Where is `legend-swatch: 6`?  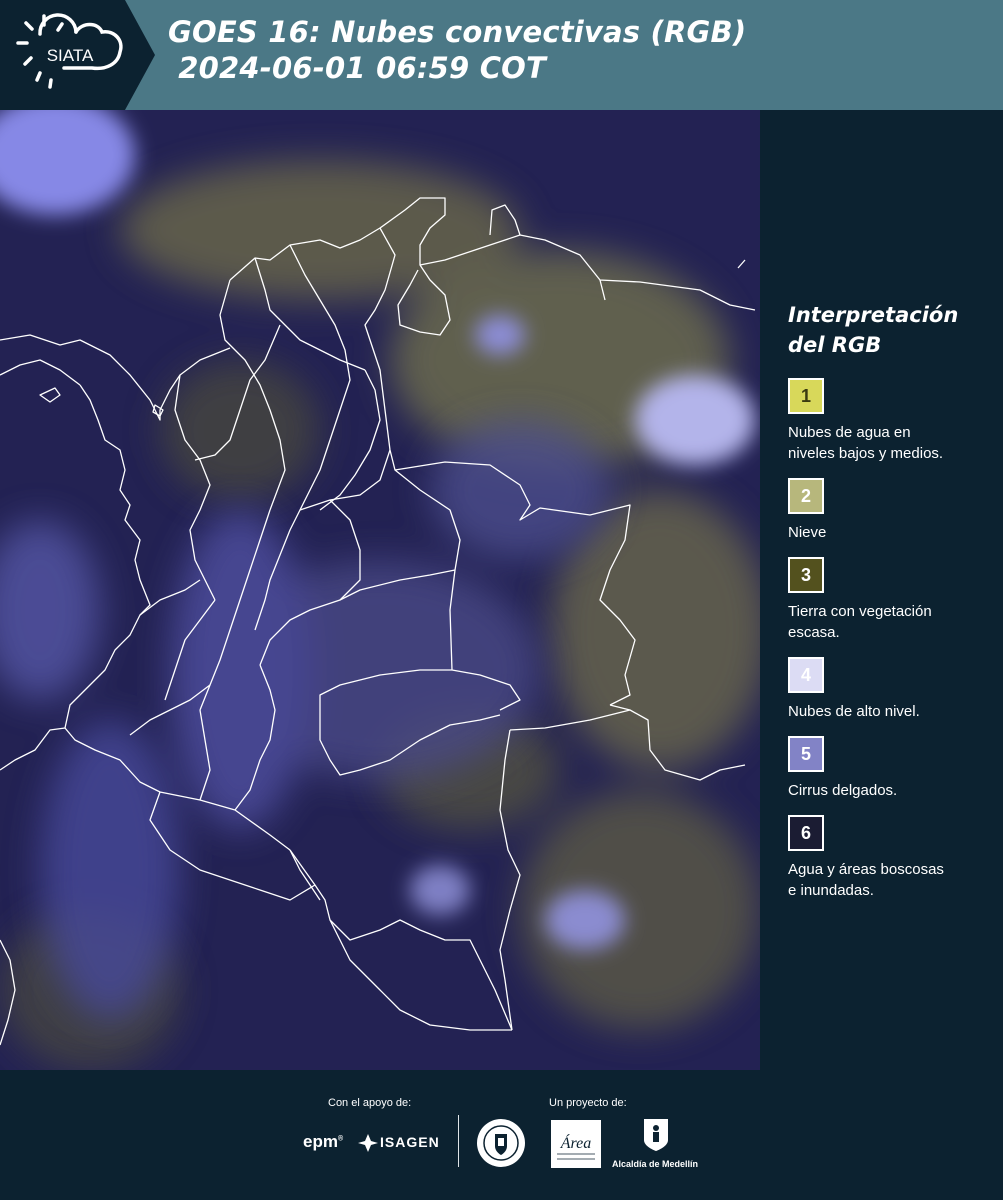
legend-swatch: 6 is located at coordinates (806, 833).